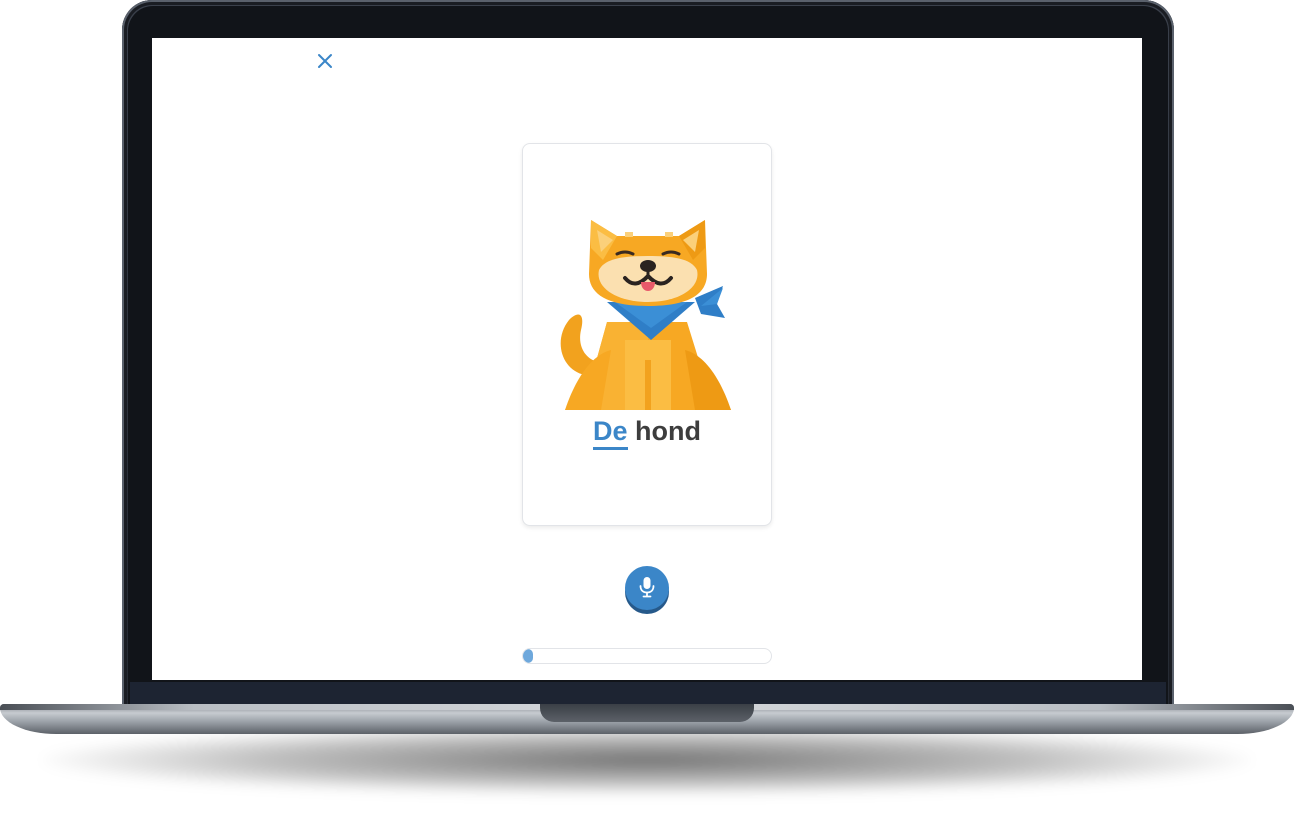 The height and width of the screenshot is (814, 1294). What do you see at coordinates (647, 713) in the screenshot?
I see `laptop-notch` at bounding box center [647, 713].